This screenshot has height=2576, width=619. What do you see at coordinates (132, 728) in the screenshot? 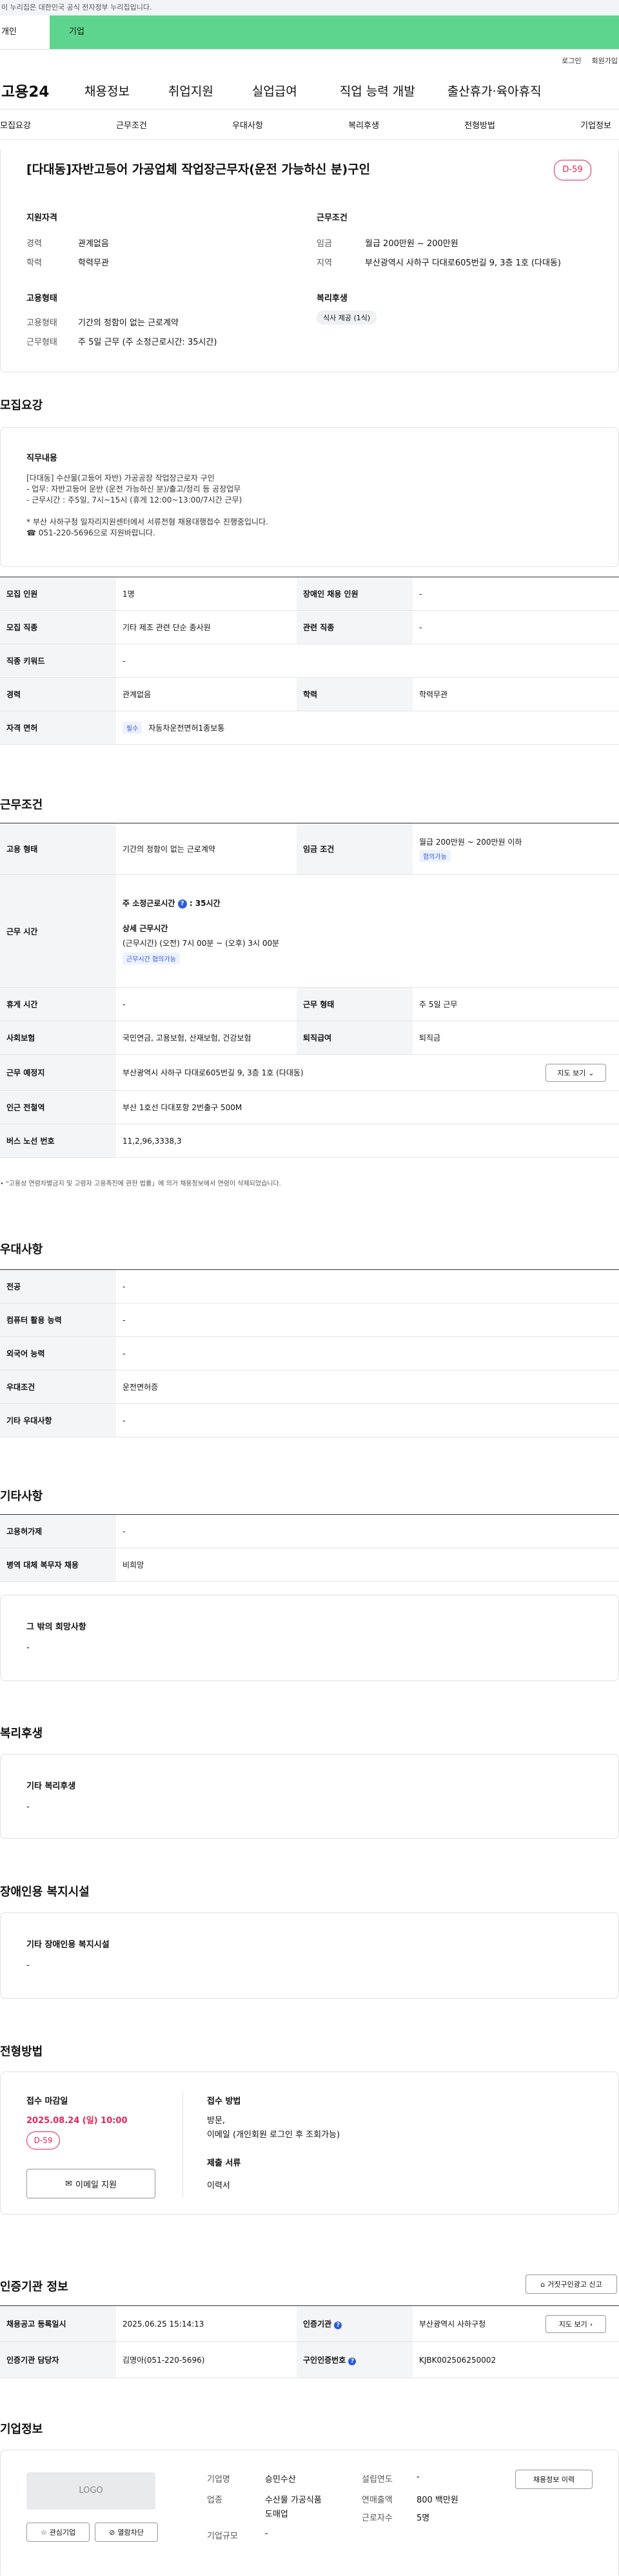
I see `required-tag: 필수` at bounding box center [132, 728].